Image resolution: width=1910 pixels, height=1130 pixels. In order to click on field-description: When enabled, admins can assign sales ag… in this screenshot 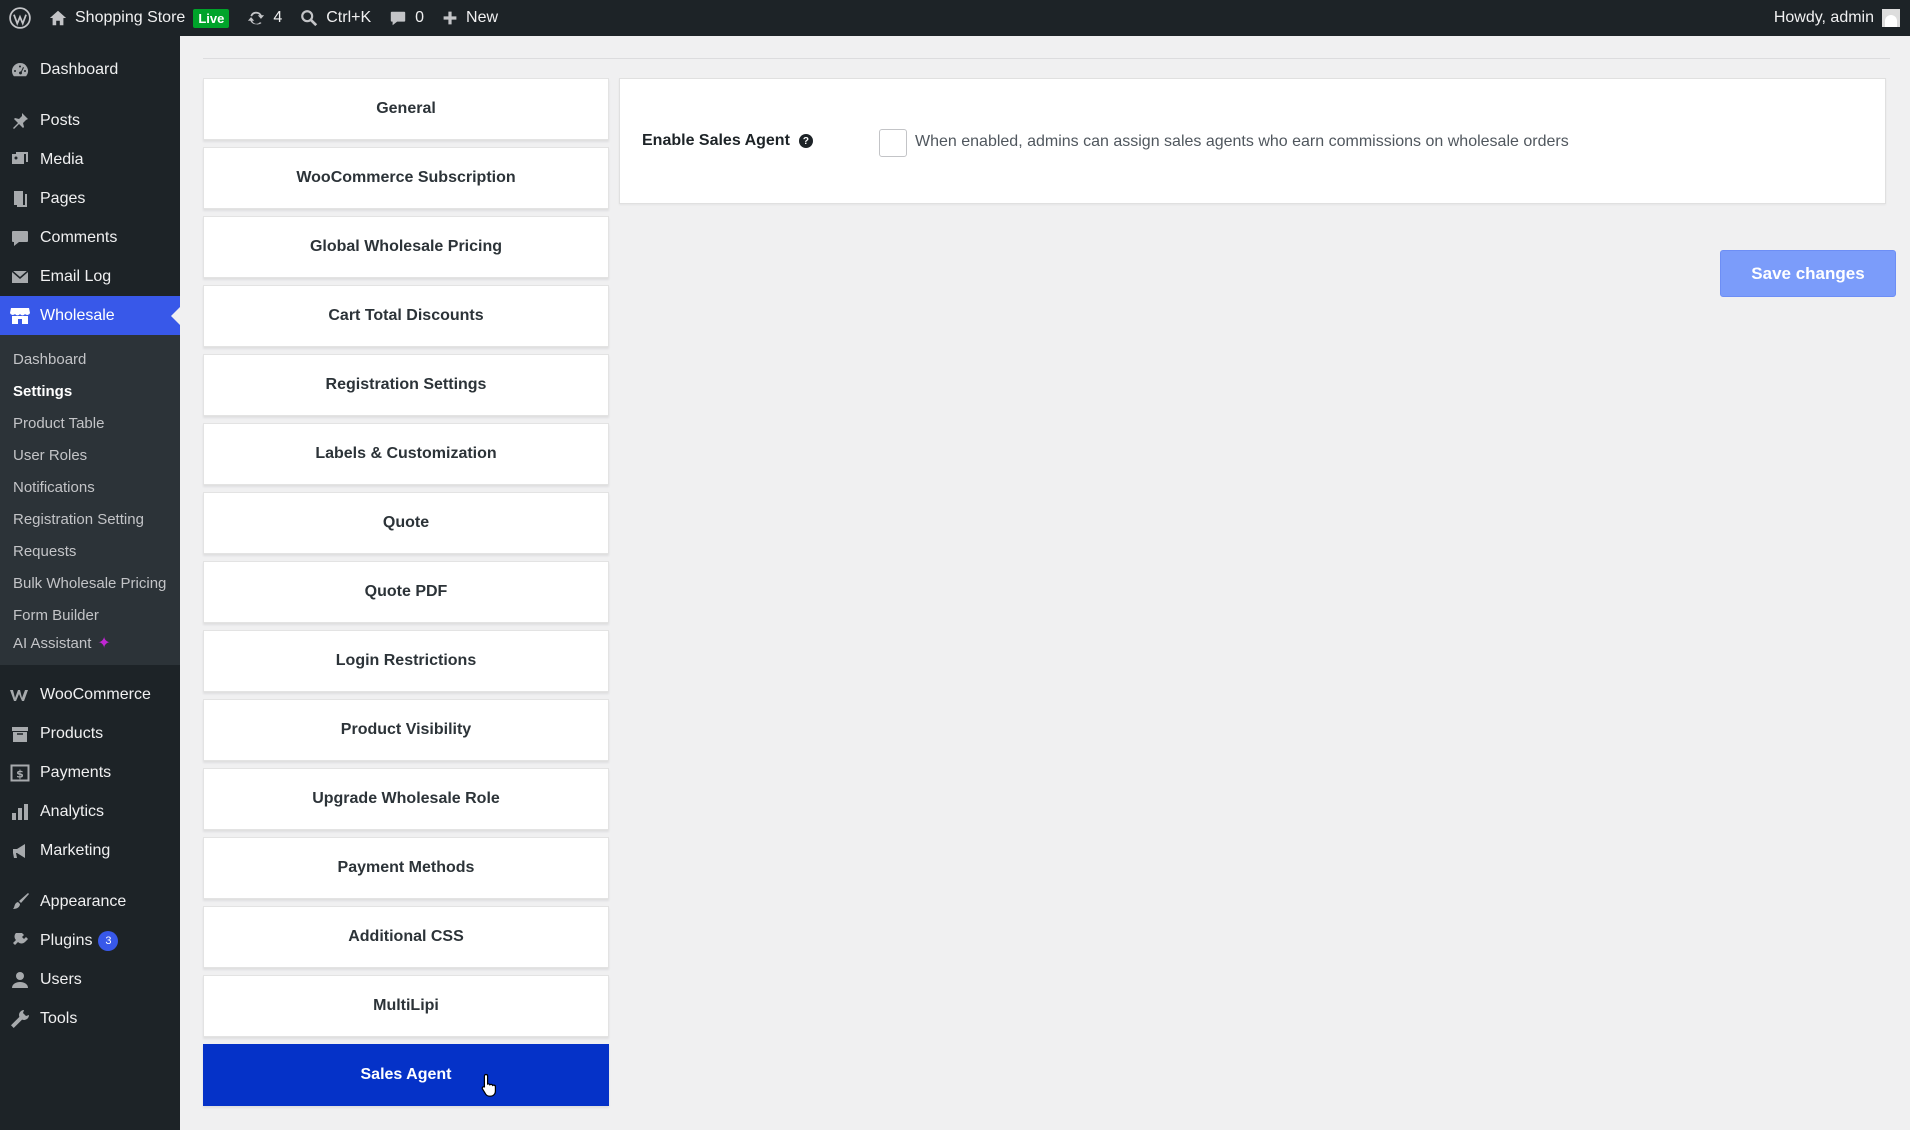, I will do `click(1242, 141)`.